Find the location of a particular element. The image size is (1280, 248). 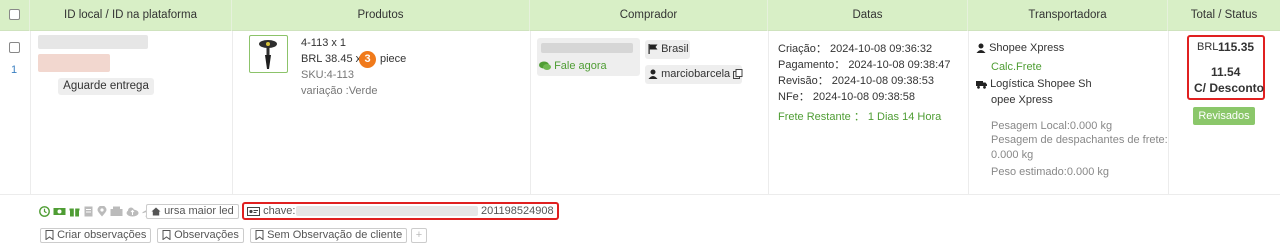

no-customer-observation-label: Sem Observação de cliente is located at coordinates (335, 235).